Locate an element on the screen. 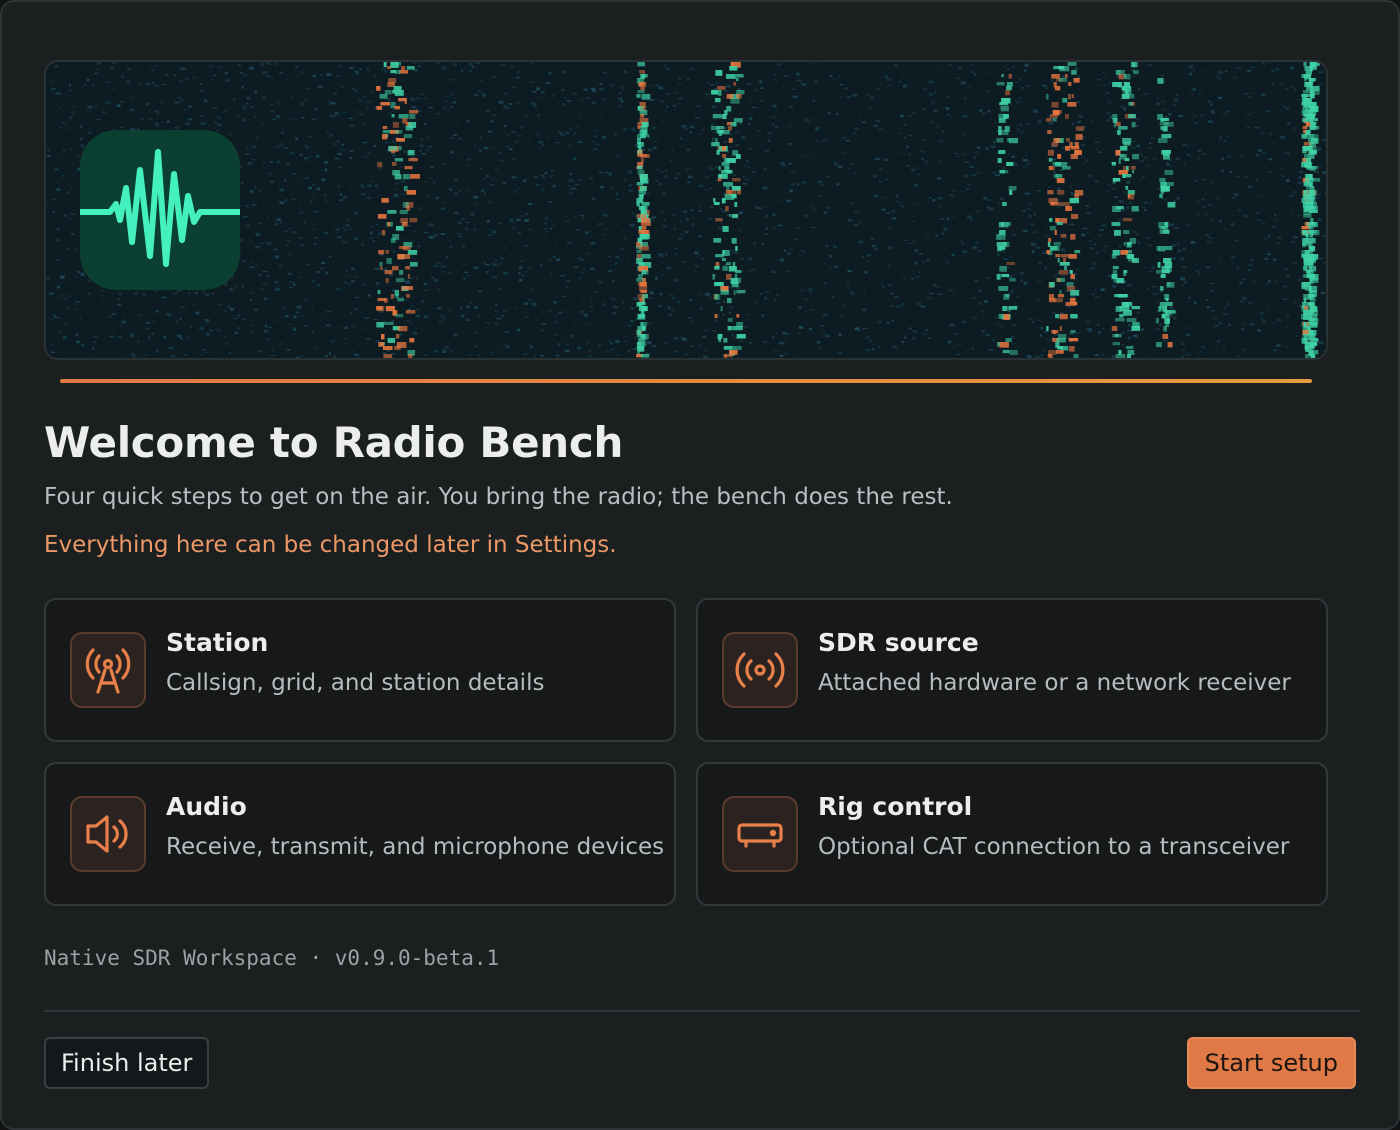  version-label: Native SDR Workspace · v0.9.0-beta.1 is located at coordinates (272, 958).